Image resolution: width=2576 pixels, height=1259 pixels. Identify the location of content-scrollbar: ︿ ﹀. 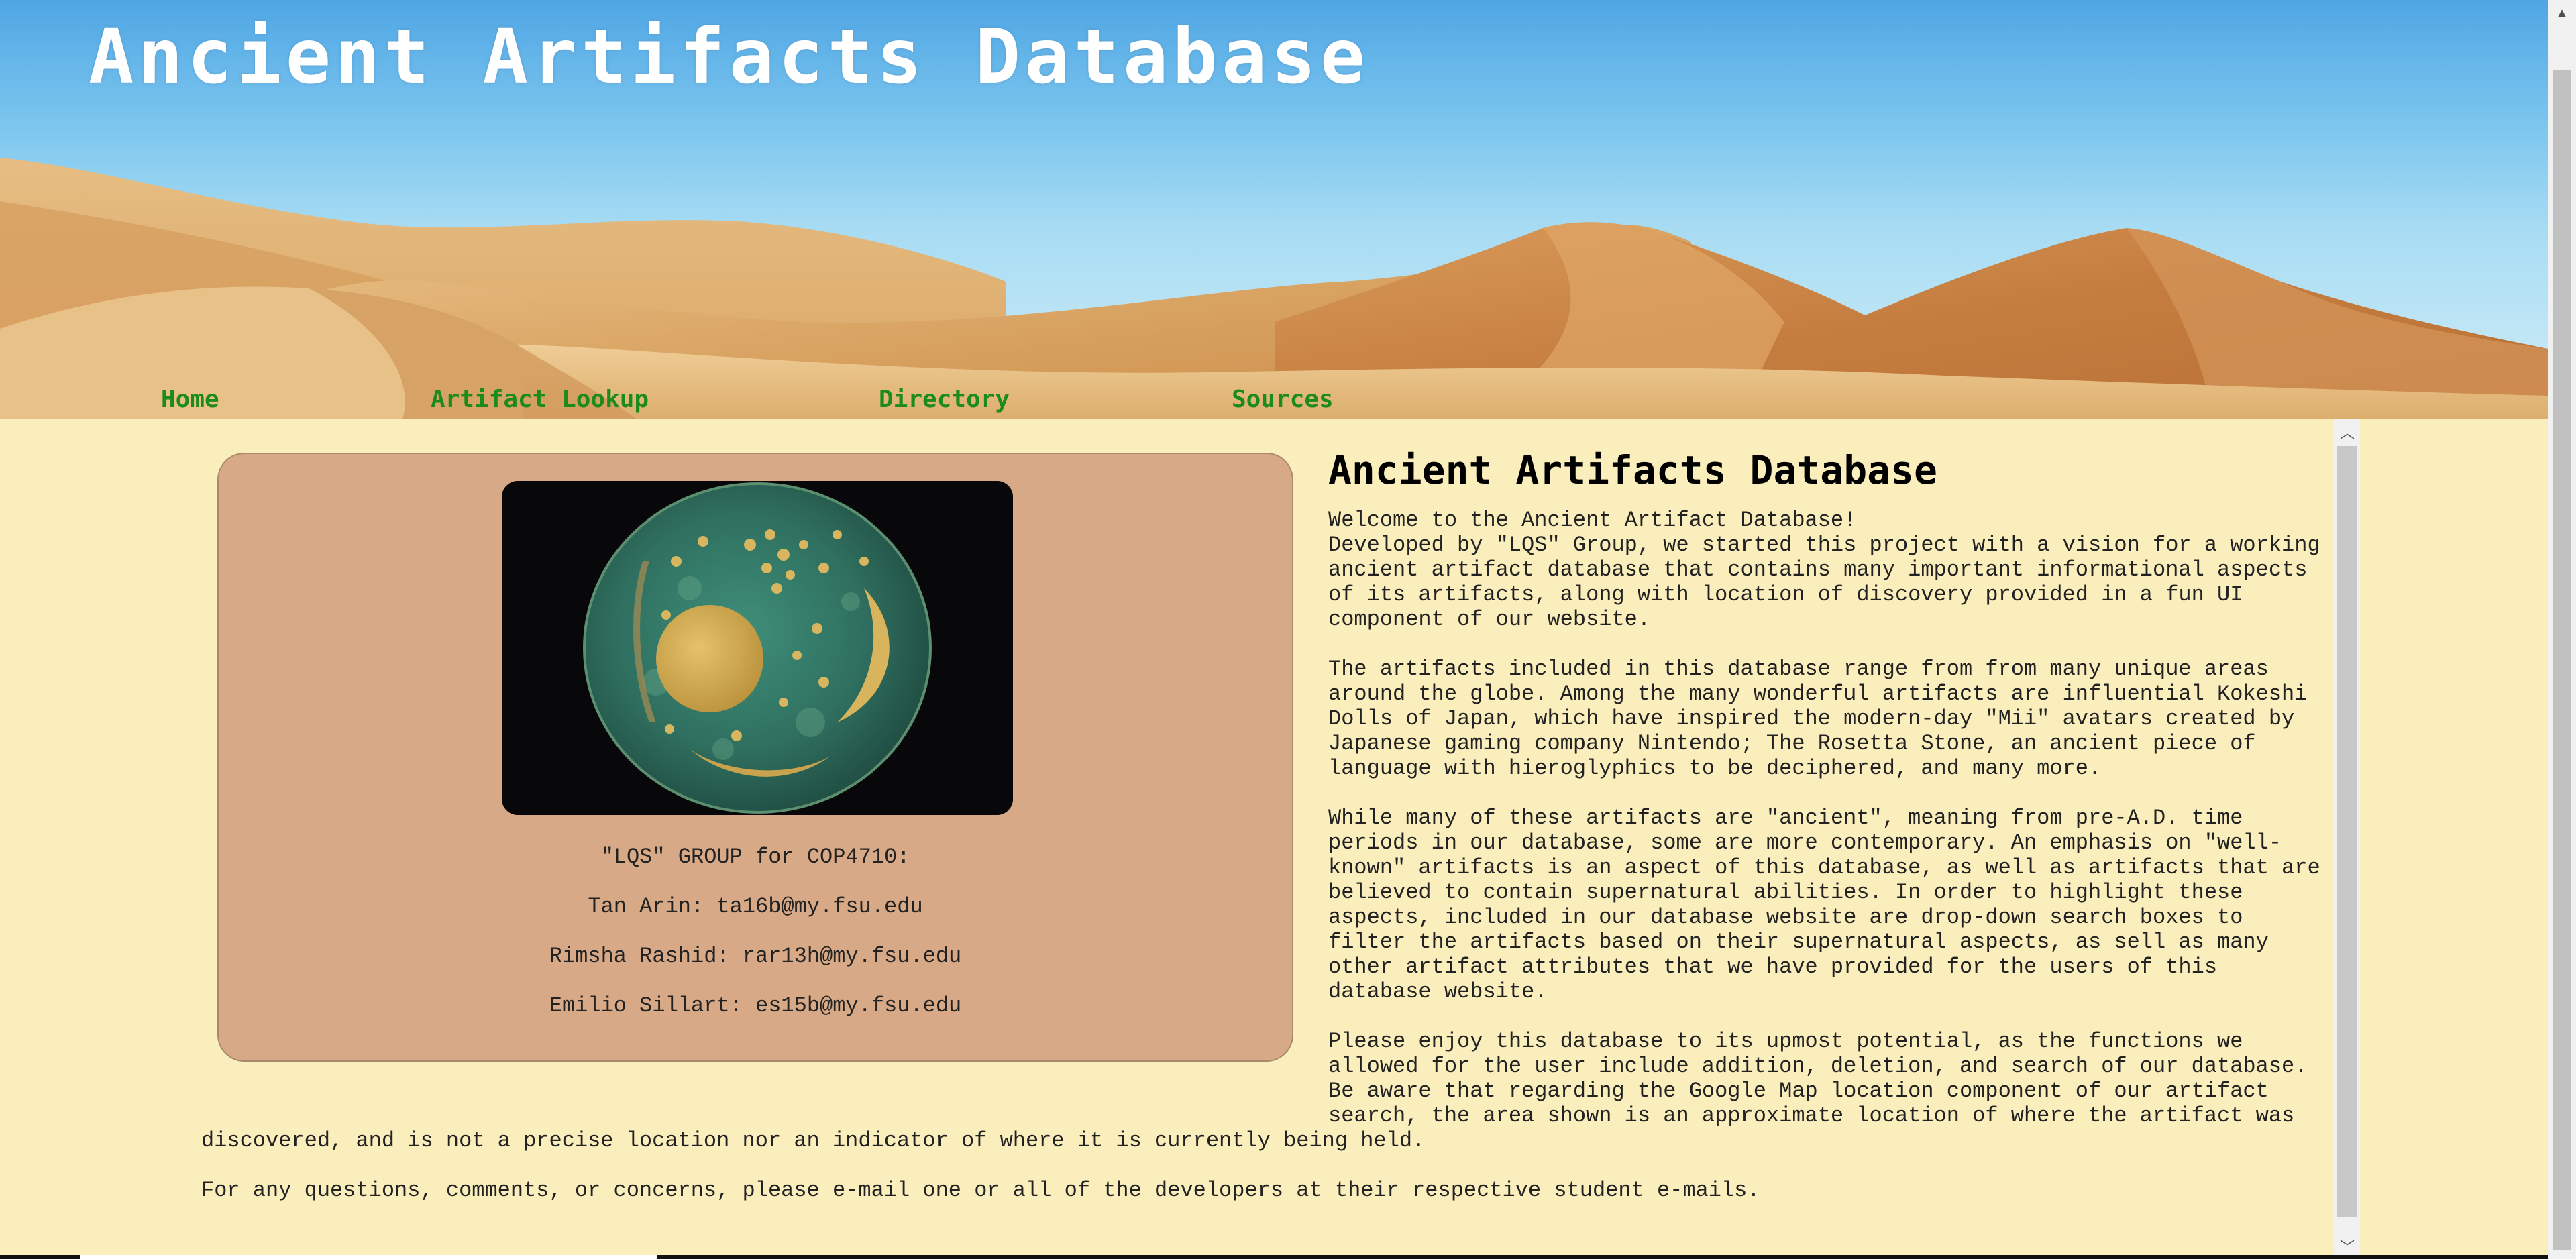
(2347, 839).